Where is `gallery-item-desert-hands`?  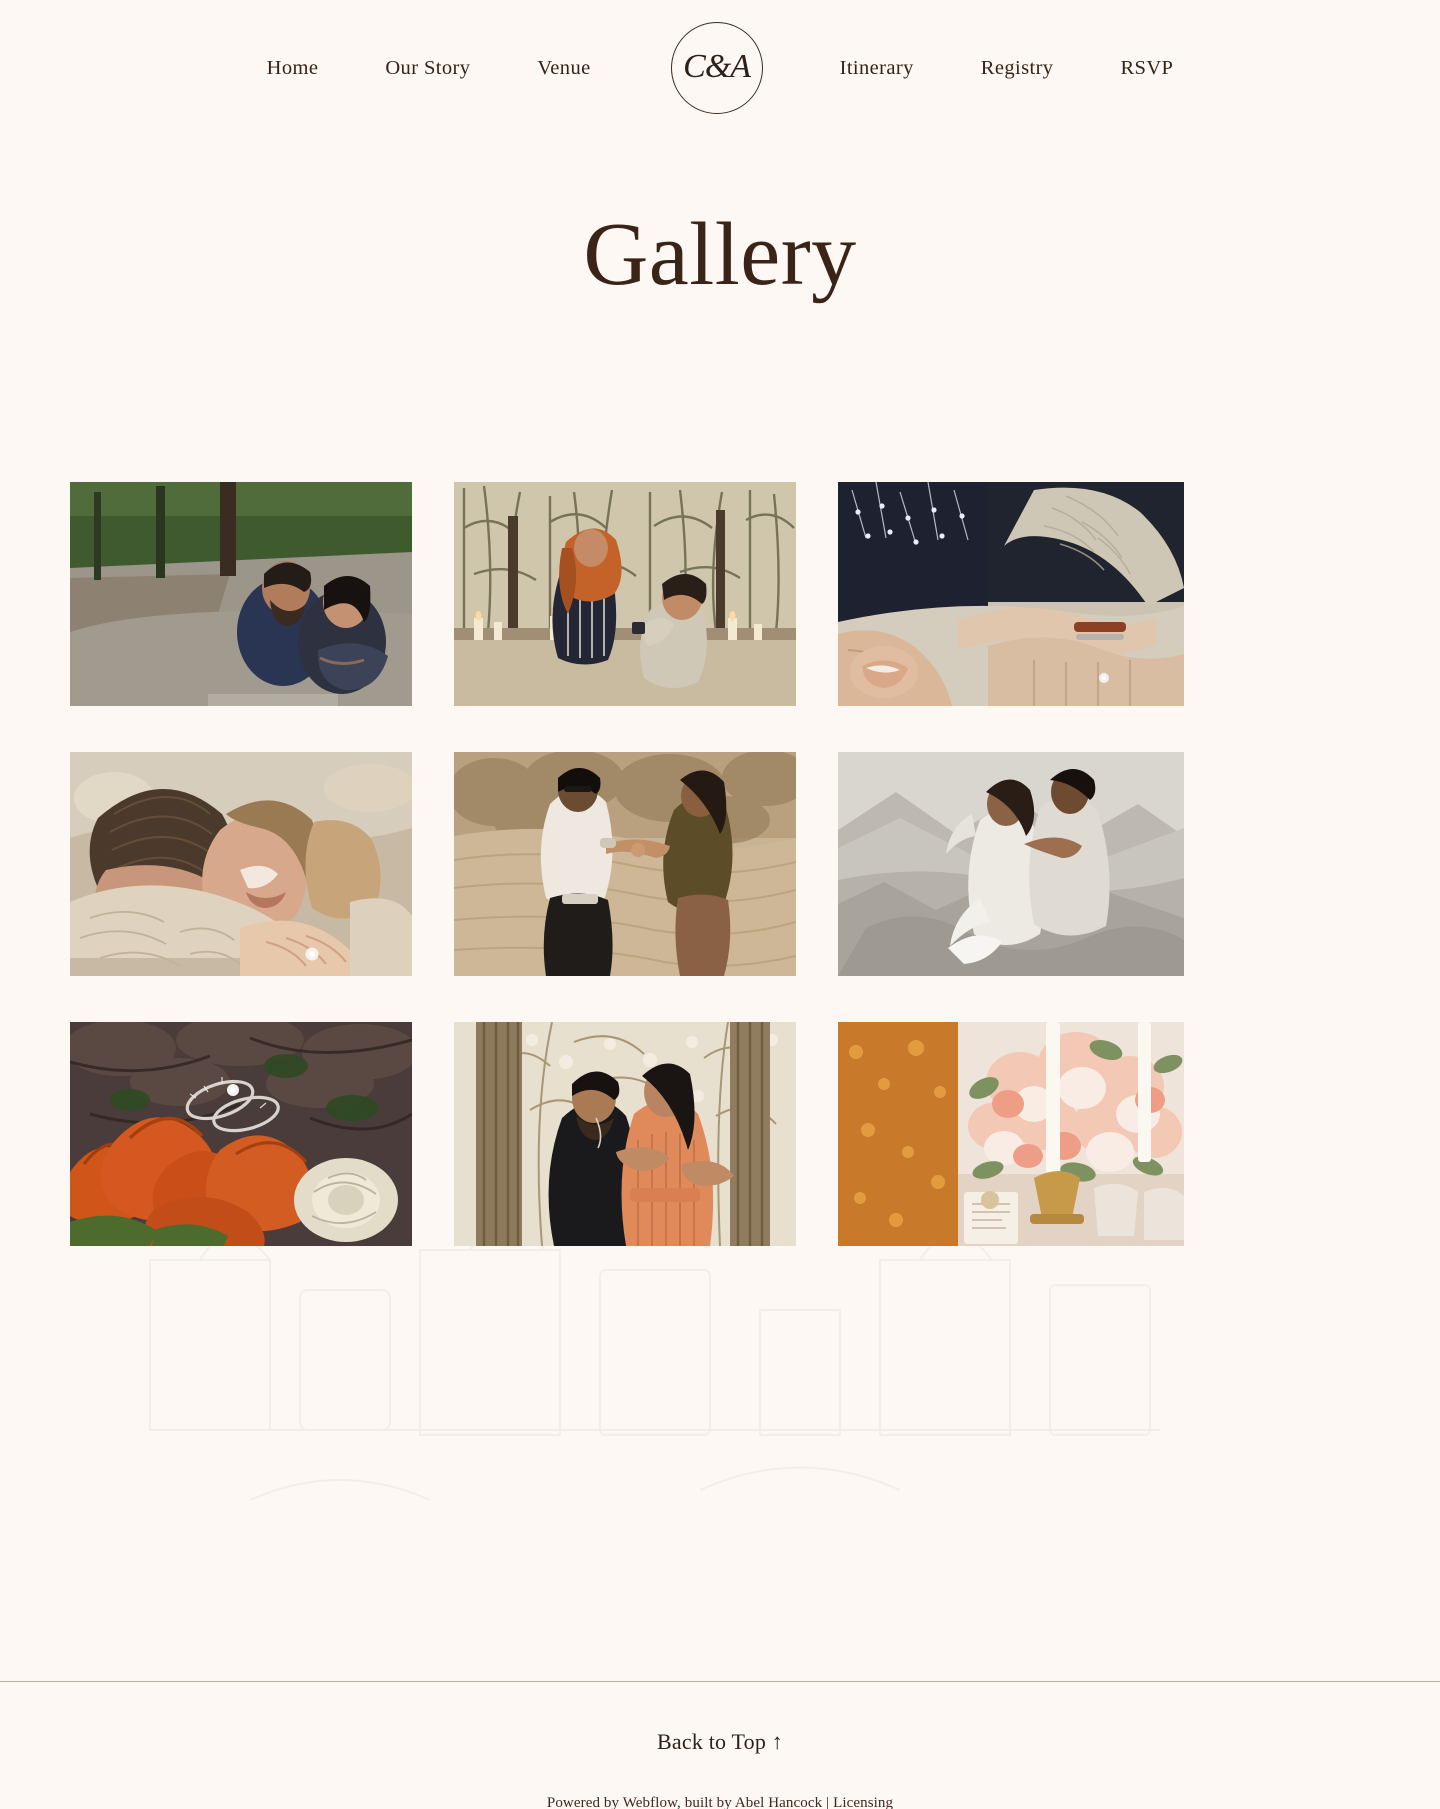 gallery-item-desert-hands is located at coordinates (625, 863).